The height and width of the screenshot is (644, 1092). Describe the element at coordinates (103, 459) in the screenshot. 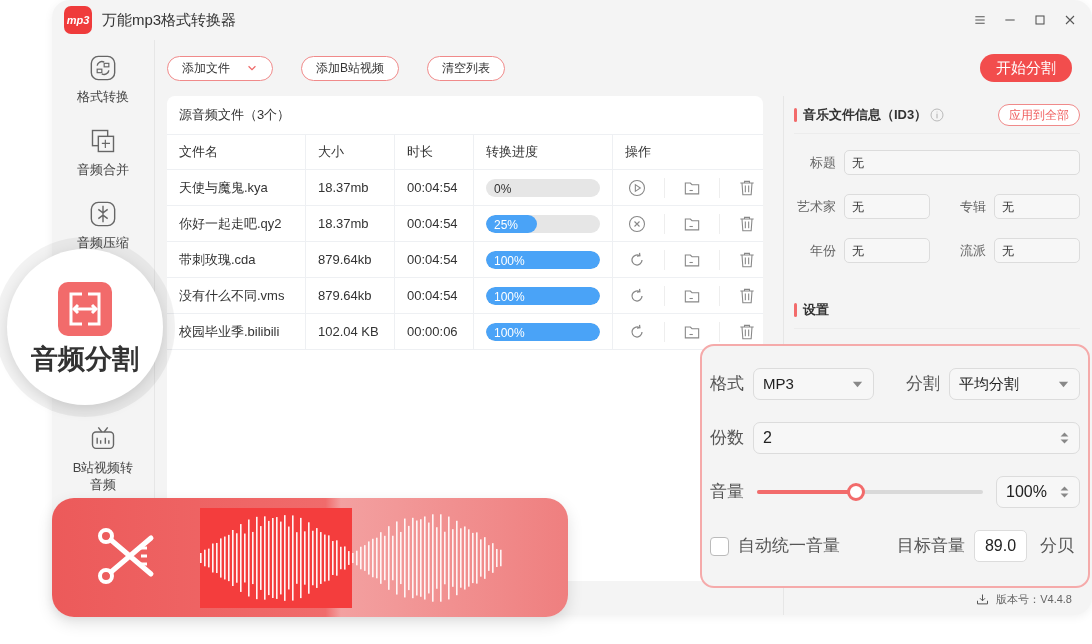

I see `sidebar-item: B站视频转音频` at that location.